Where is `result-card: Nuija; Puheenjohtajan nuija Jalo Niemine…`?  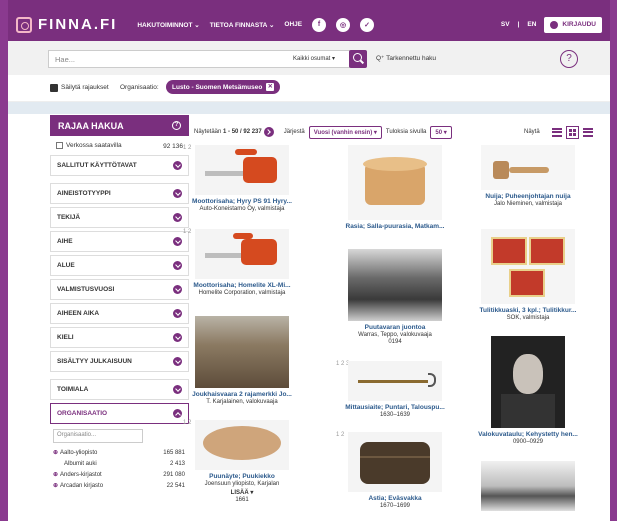 result-card: Nuija; Puheenjohtajan nuija Jalo Niemine… is located at coordinates (528, 176).